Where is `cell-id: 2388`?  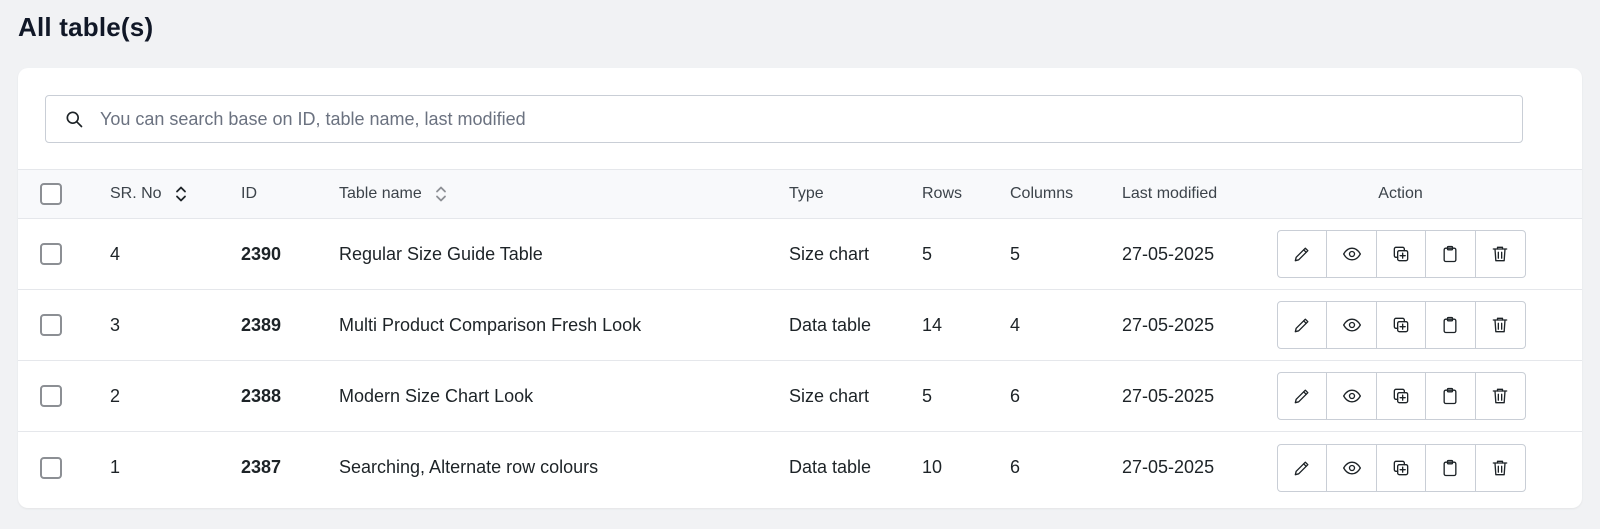
cell-id: 2388 is located at coordinates (261, 395).